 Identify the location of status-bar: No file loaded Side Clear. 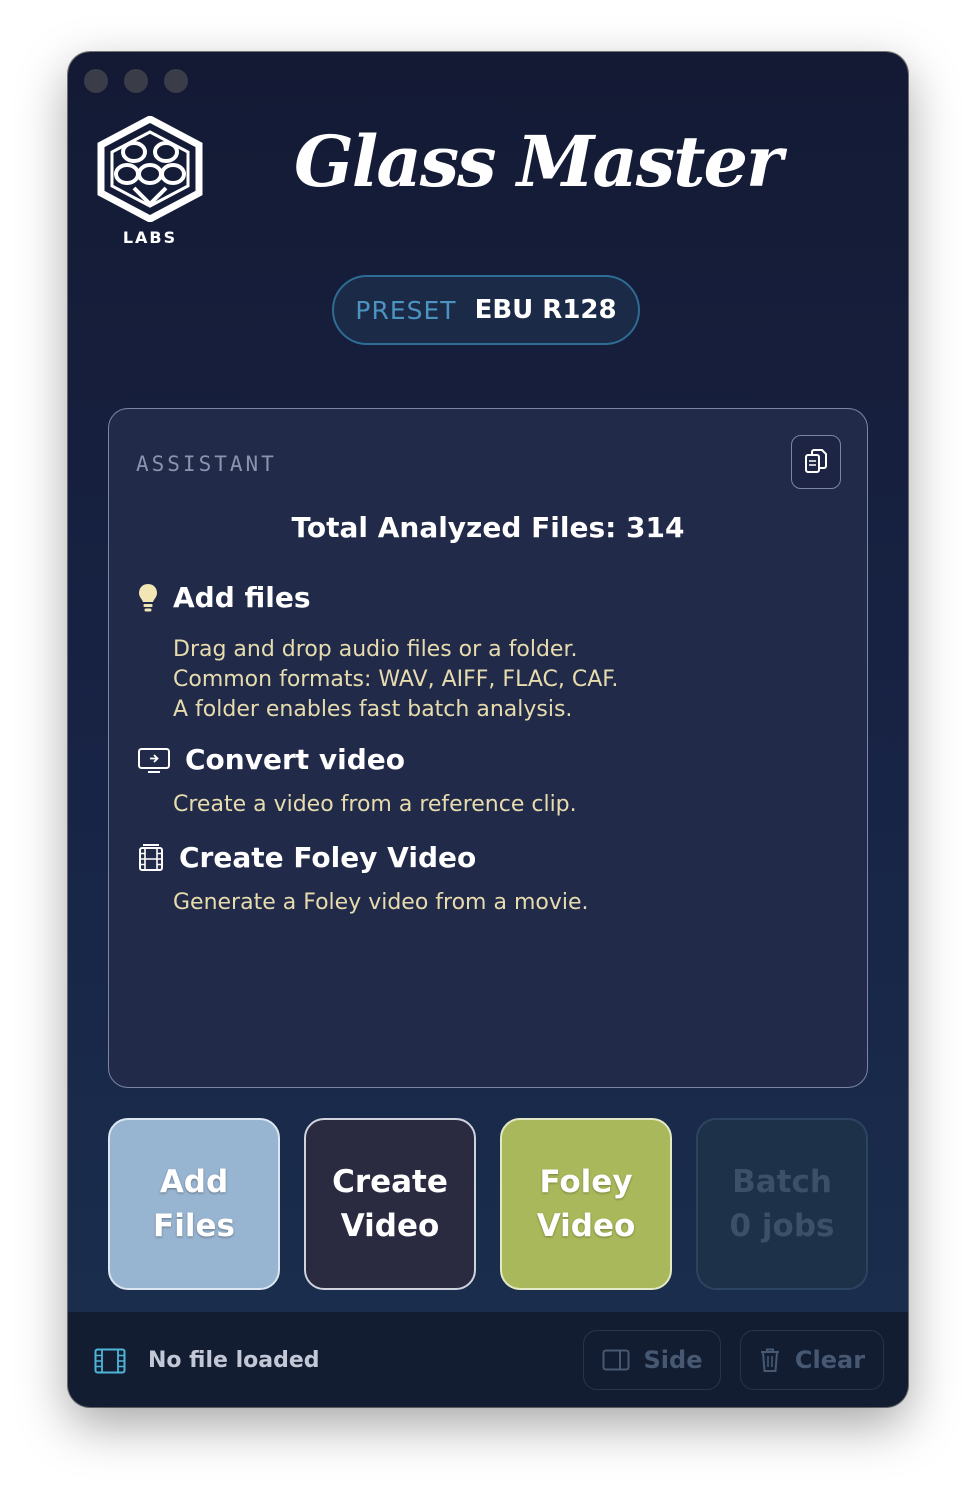
(488, 1359).